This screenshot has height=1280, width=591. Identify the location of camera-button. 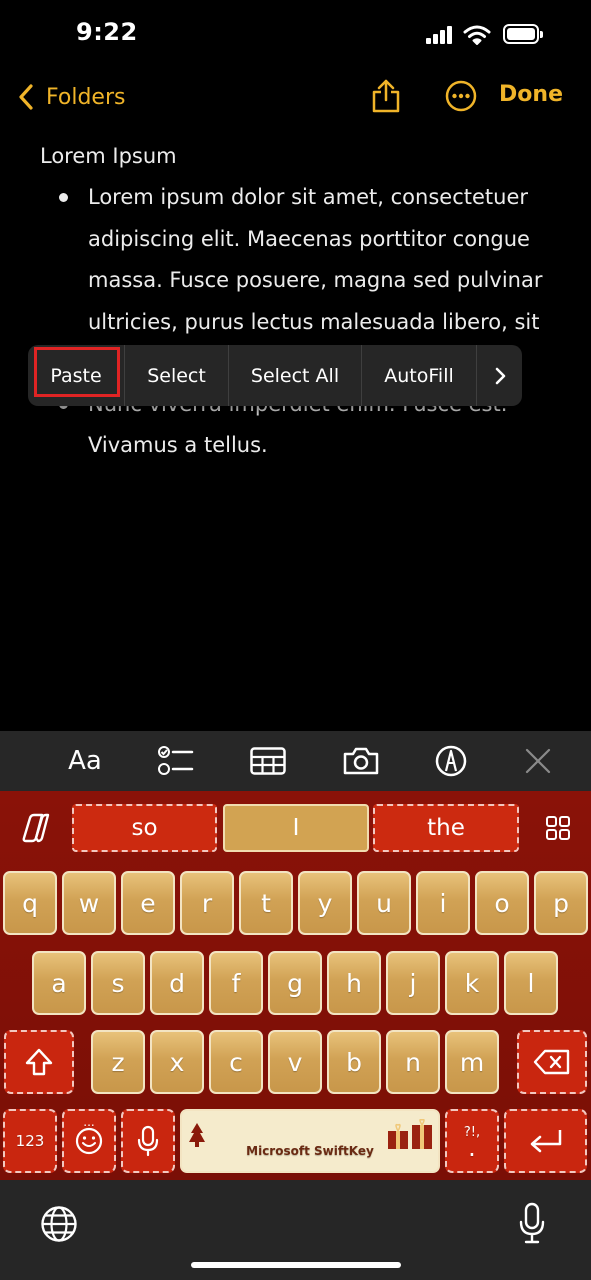
(361, 761).